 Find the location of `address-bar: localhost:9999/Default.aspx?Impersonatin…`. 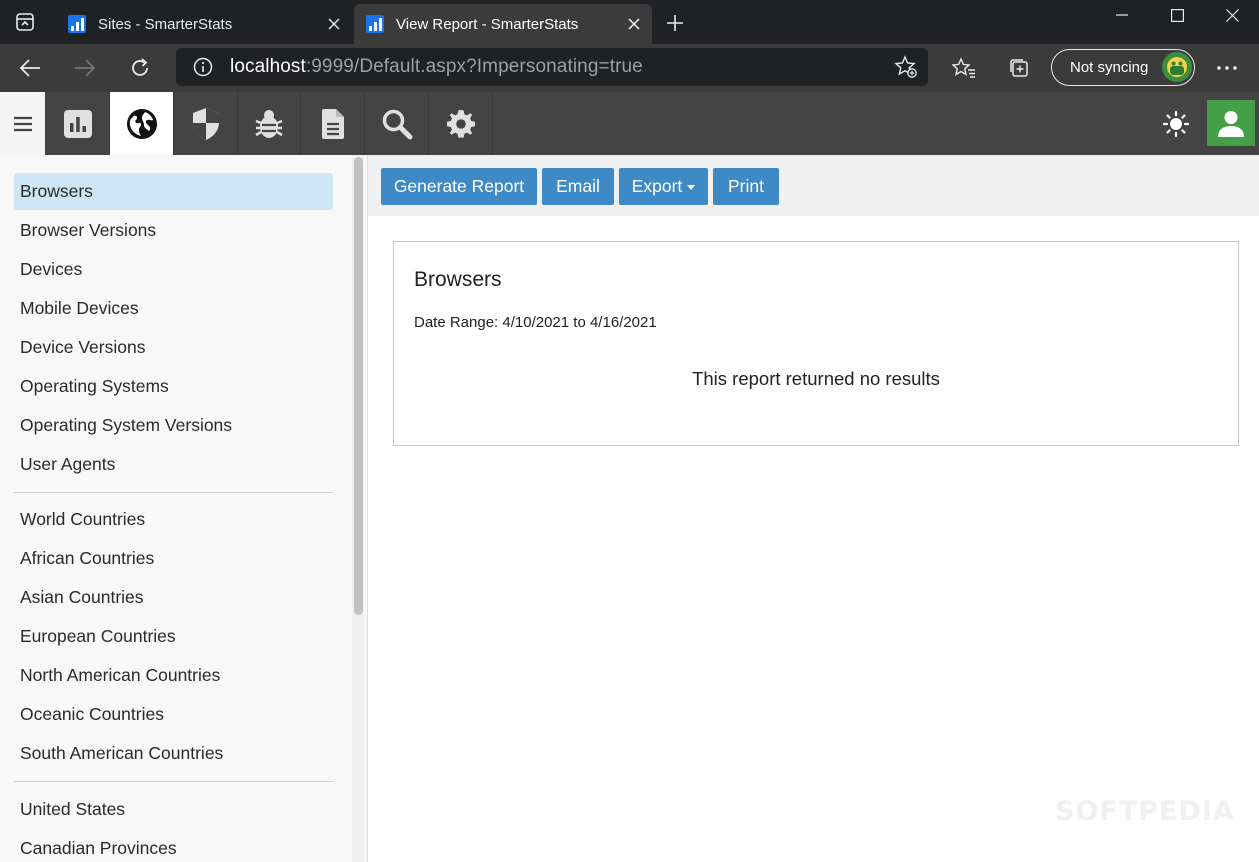

address-bar: localhost:9999/Default.aspx?Impersonatin… is located at coordinates (552, 67).